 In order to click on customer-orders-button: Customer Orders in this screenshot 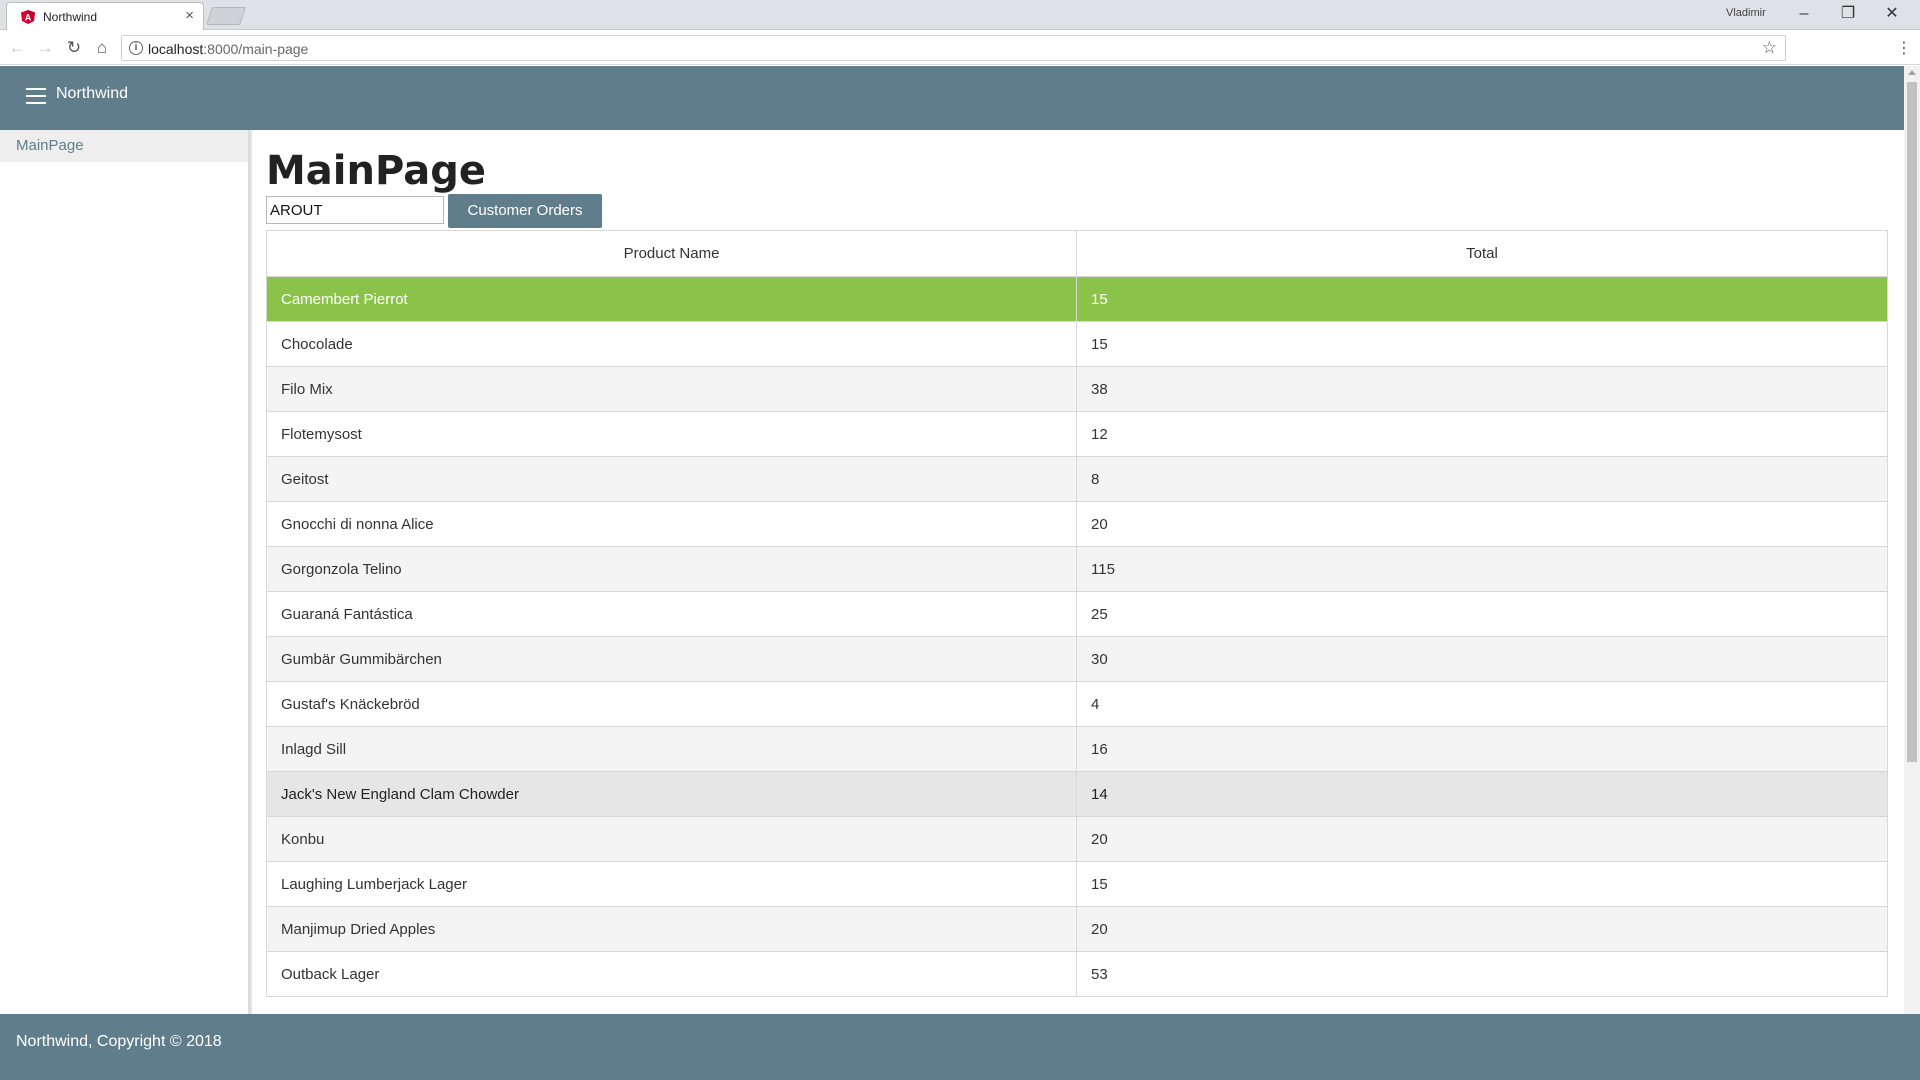, I will do `click(525, 211)`.